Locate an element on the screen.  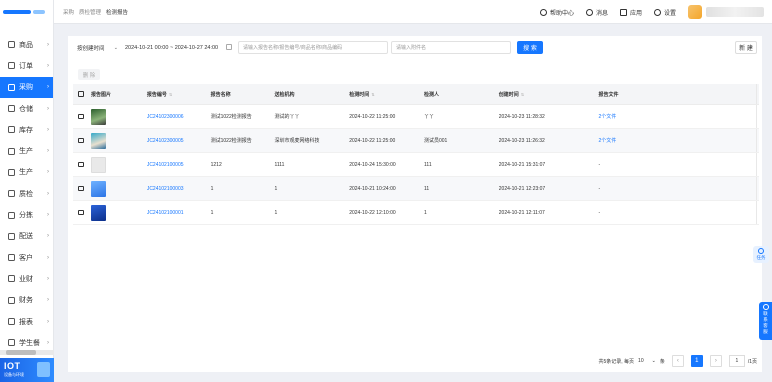
sidebar-item: 报表 › is located at coordinates (26, 321).